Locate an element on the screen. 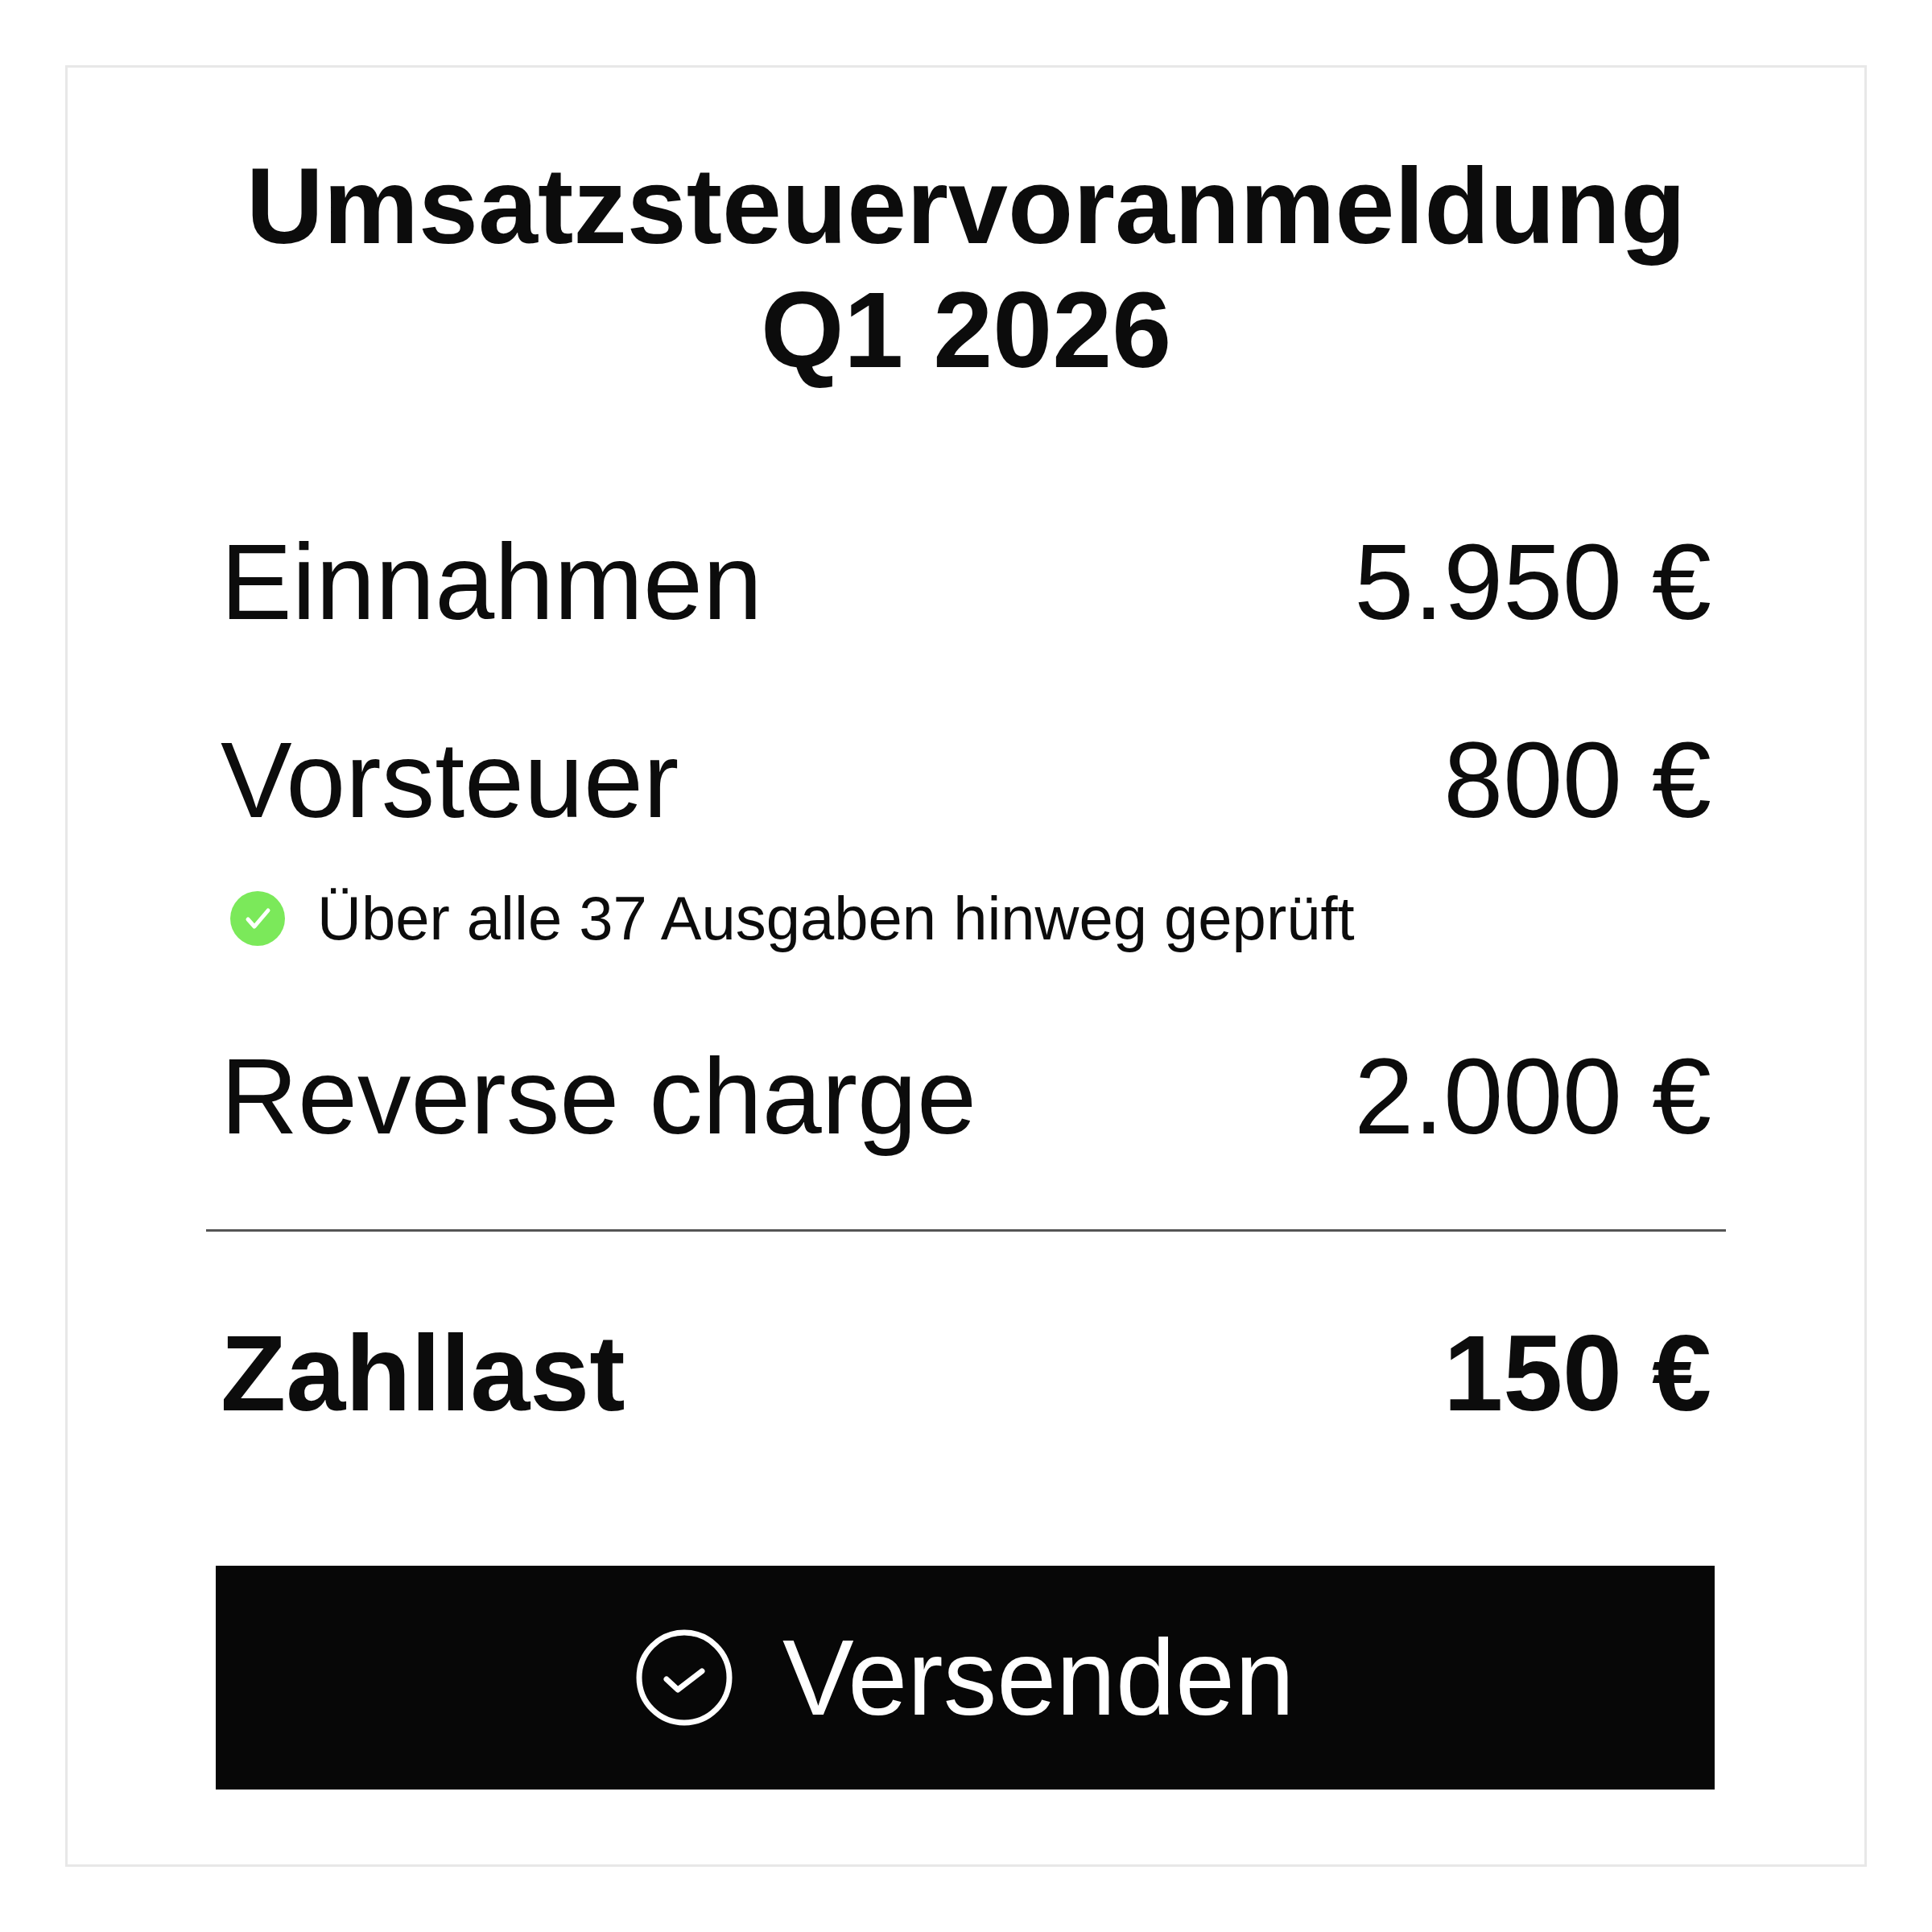 The width and height of the screenshot is (1932, 1932). send-button: Versenden is located at coordinates (966, 1678).